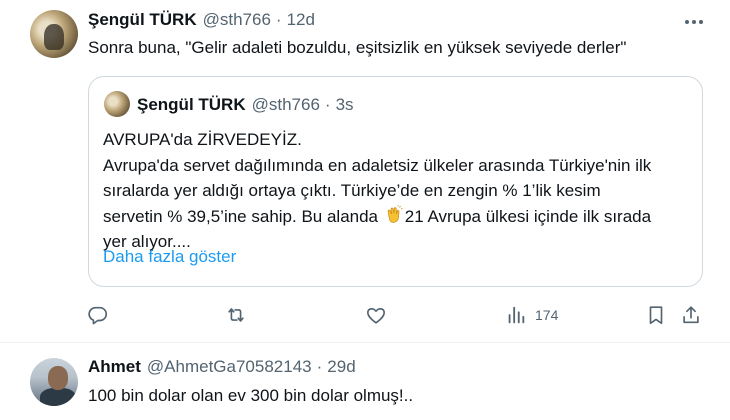  What do you see at coordinates (142, 20) in the screenshot?
I see `user-name: Şengül TÜRK` at bounding box center [142, 20].